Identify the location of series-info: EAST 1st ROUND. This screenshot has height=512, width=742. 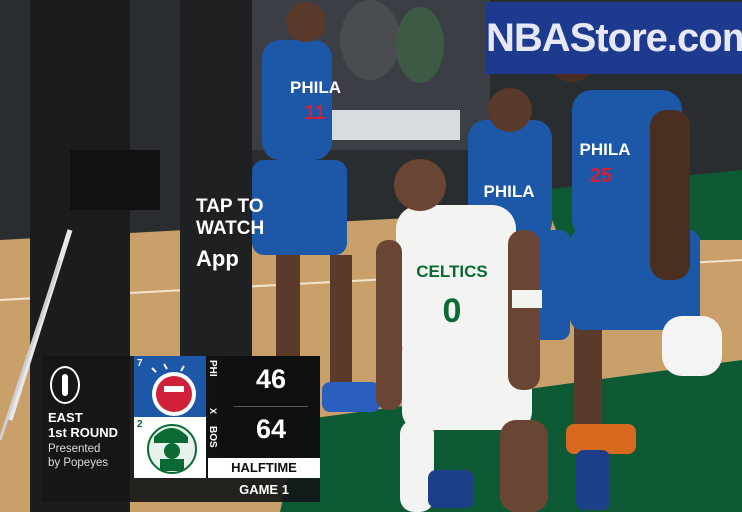
(83, 425).